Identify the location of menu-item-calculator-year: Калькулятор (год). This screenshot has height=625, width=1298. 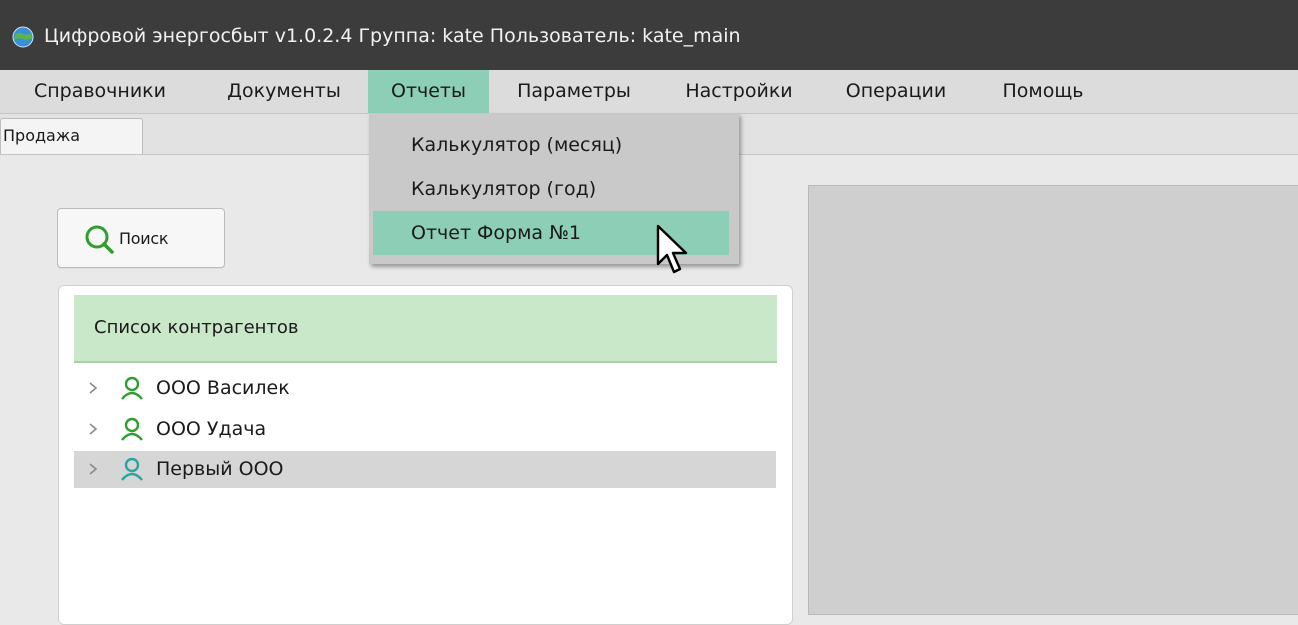
(551, 189).